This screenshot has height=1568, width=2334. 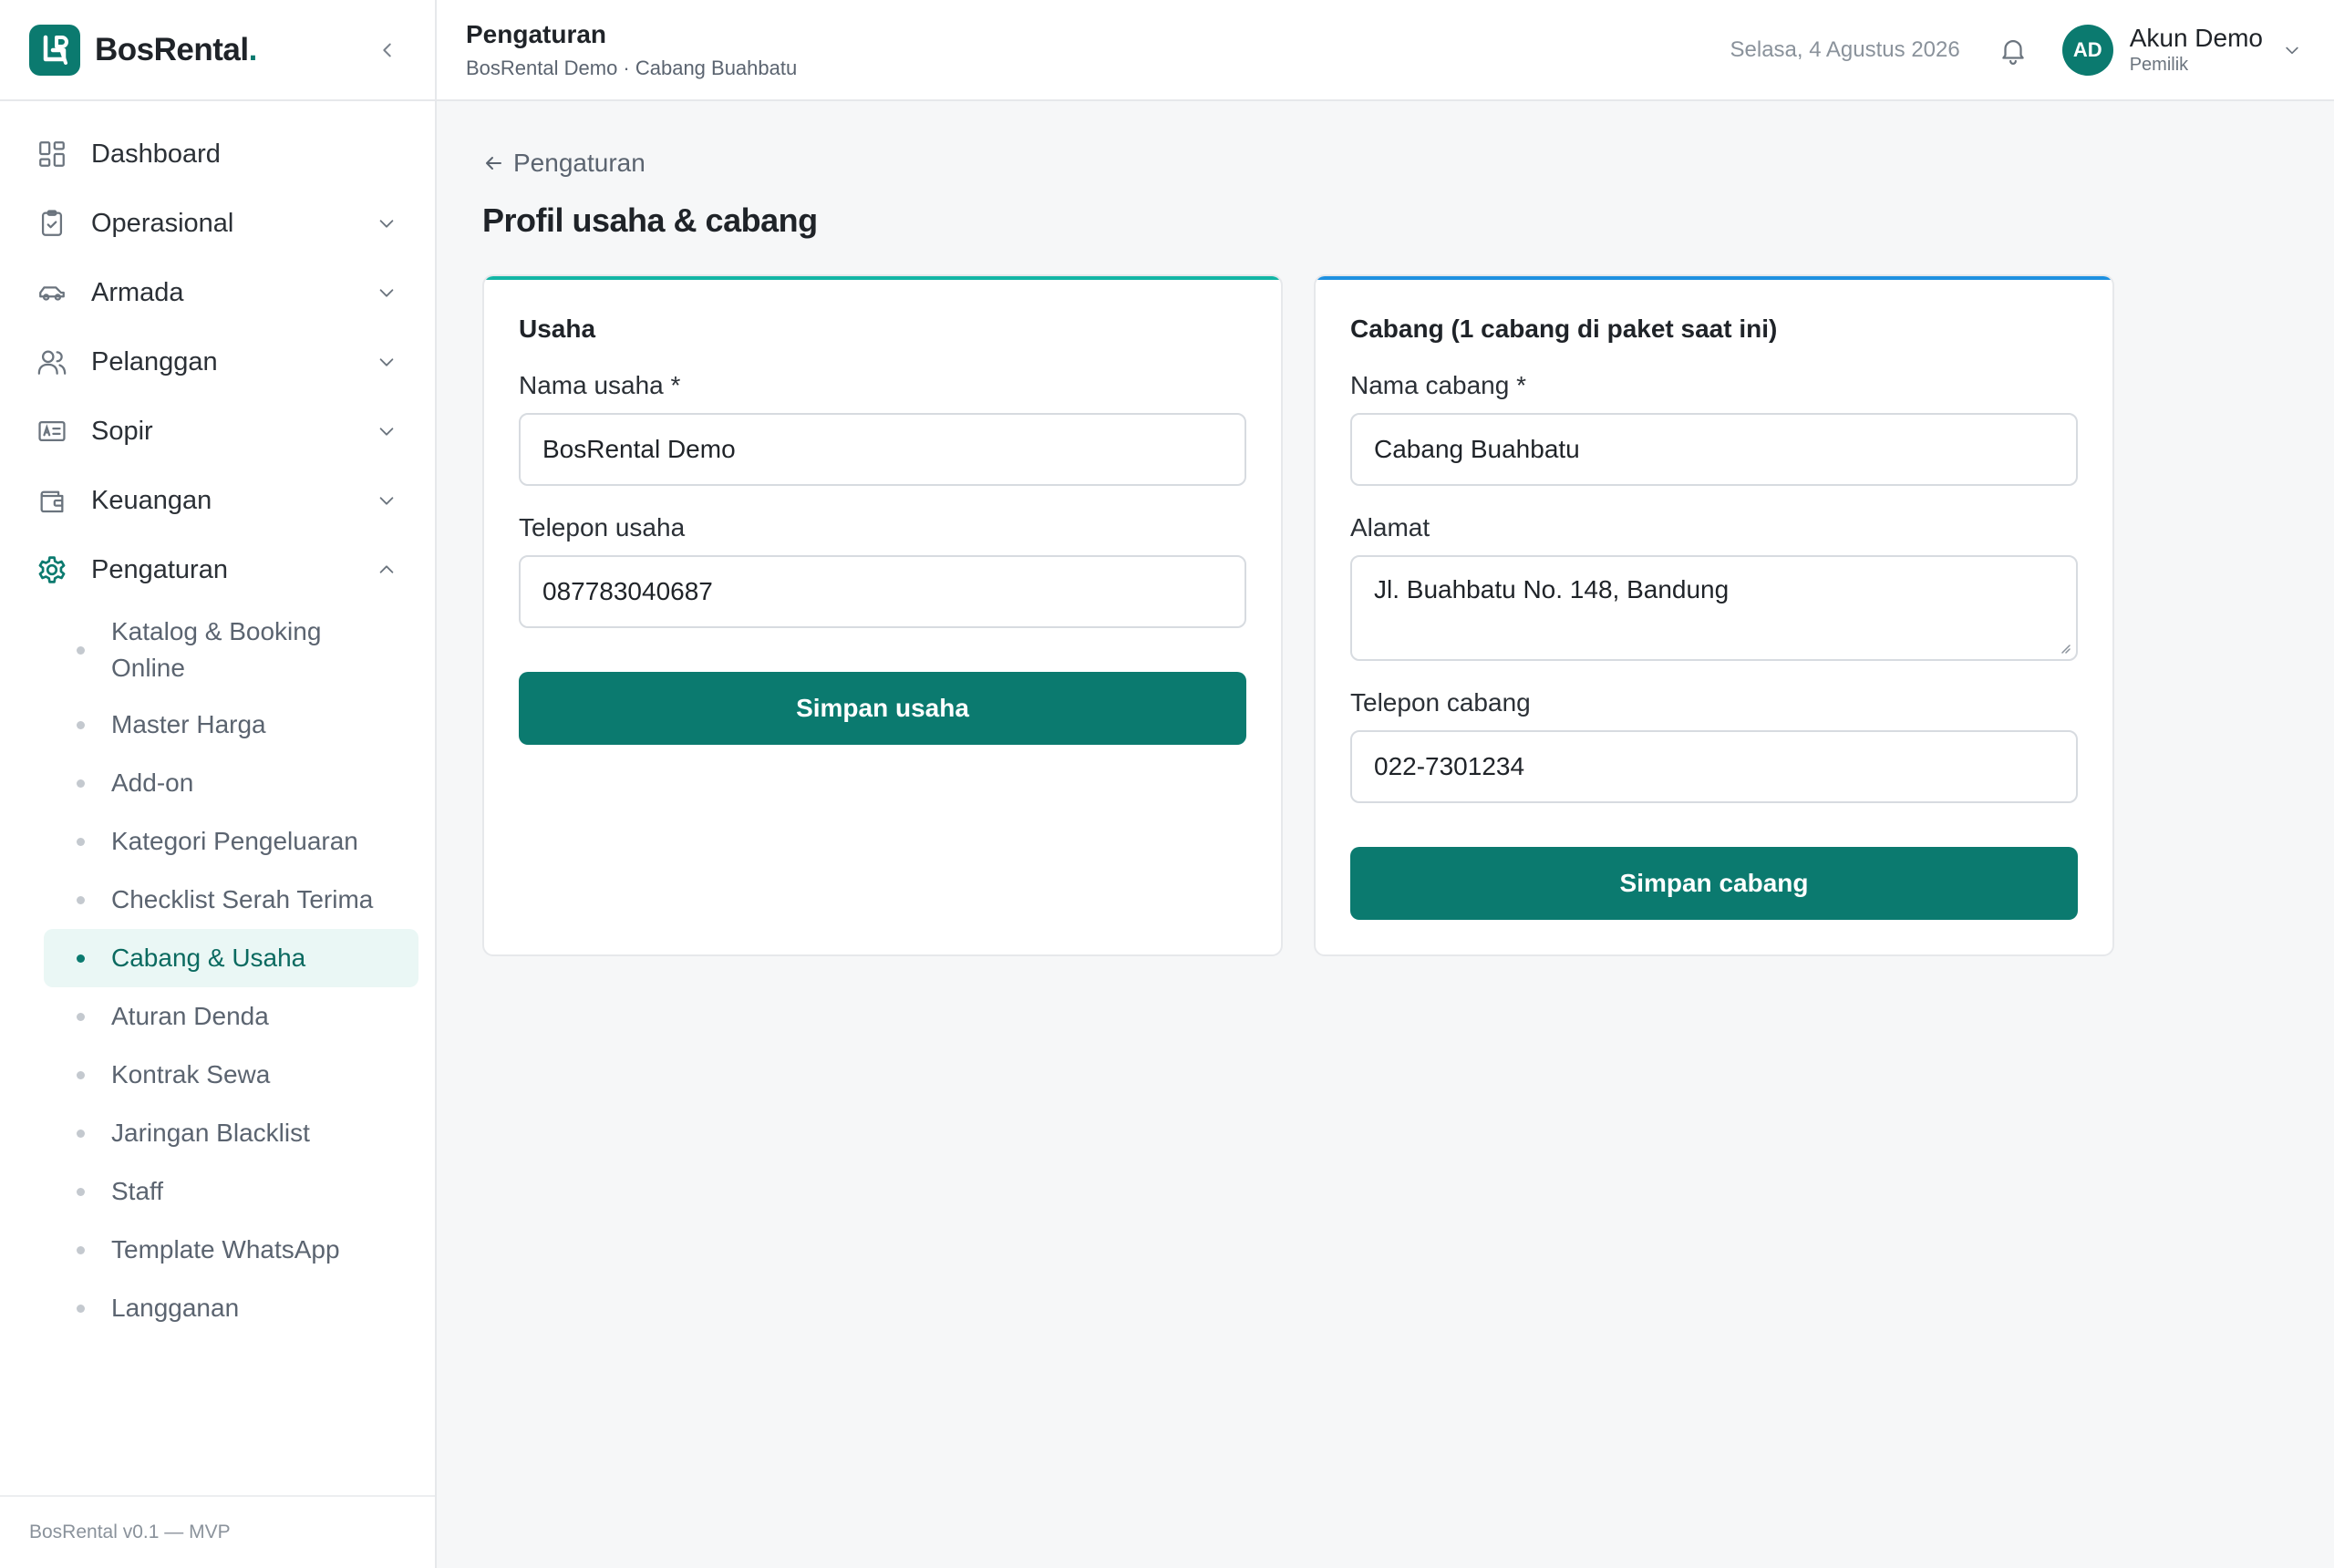 What do you see at coordinates (52, 154) in the screenshot?
I see `dashboard-icon` at bounding box center [52, 154].